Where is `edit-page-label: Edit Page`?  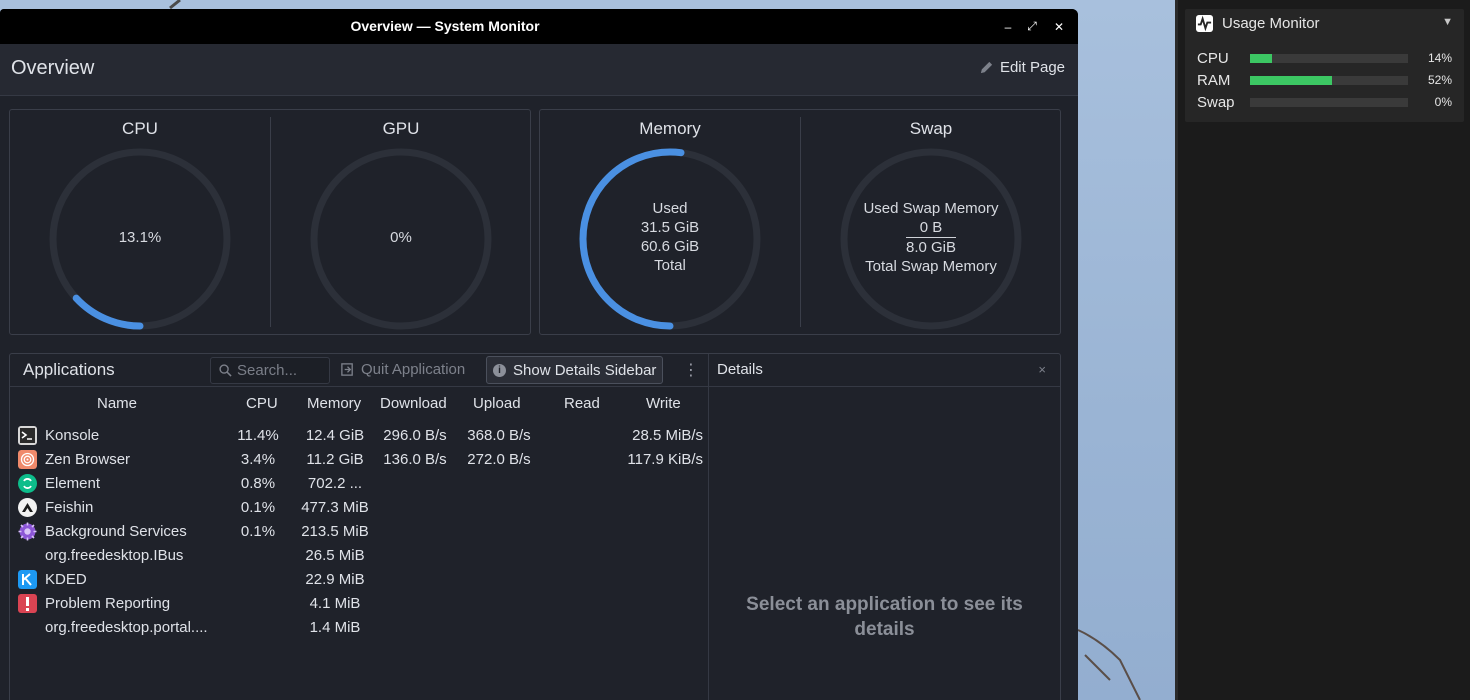 edit-page-label: Edit Page is located at coordinates (1032, 67).